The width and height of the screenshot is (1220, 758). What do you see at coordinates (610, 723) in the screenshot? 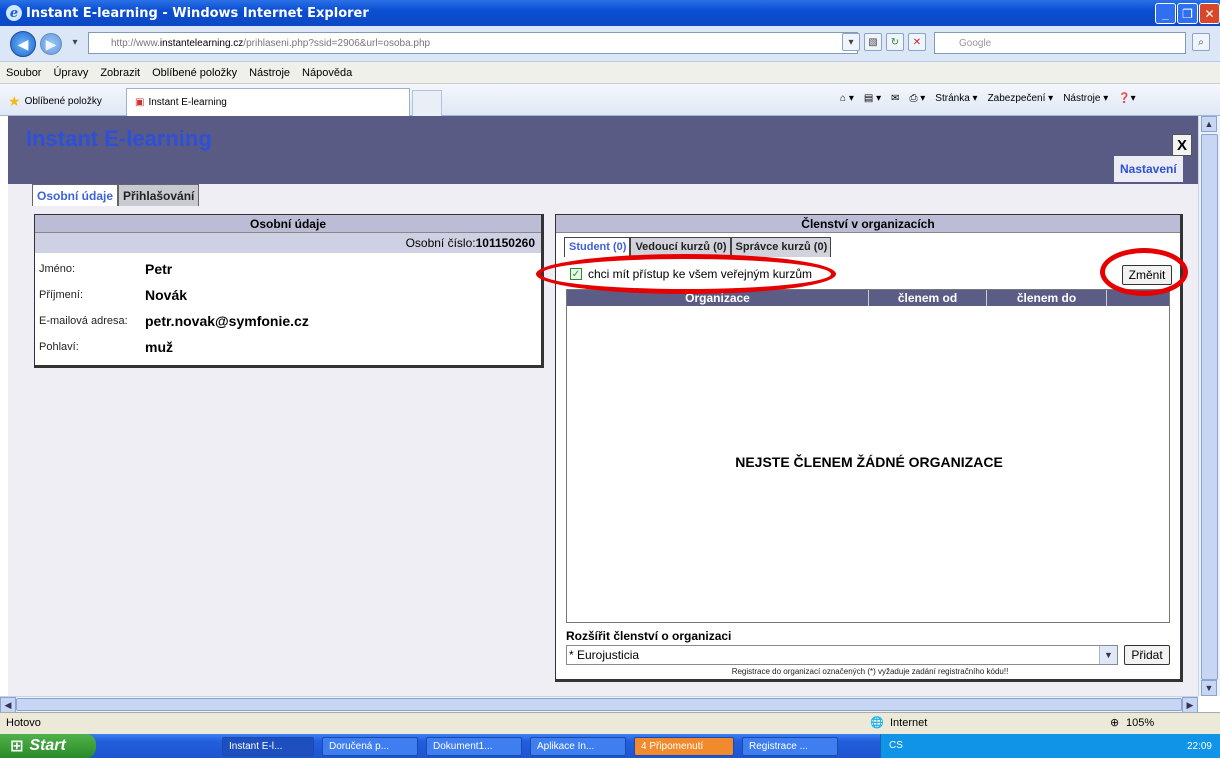
I see `status-bar: Hotovo 🌐 Internet ⊕ 105%` at bounding box center [610, 723].